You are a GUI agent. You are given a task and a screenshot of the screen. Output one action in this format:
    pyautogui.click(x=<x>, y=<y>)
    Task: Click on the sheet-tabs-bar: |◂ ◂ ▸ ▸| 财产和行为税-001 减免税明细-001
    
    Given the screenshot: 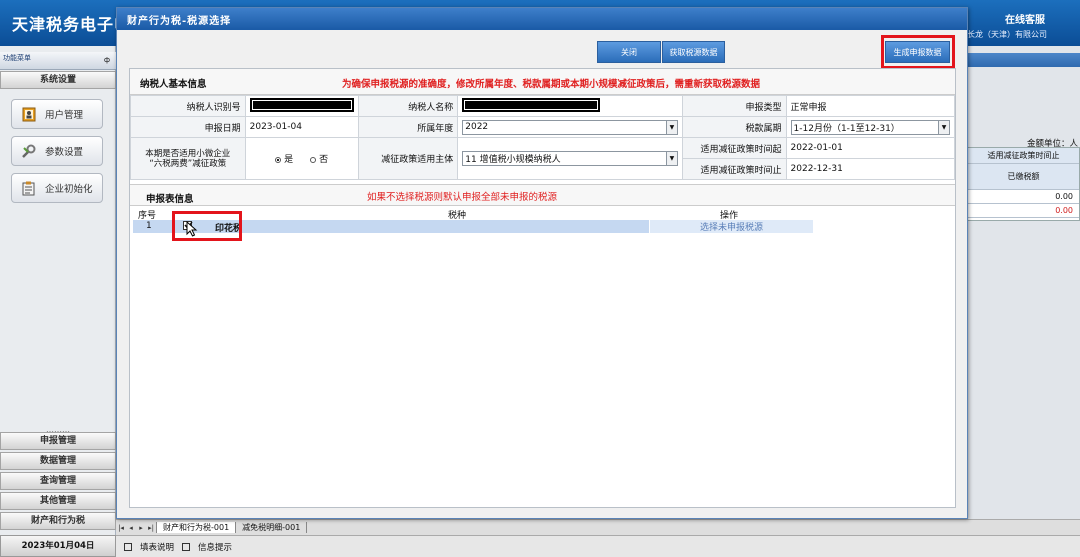 What is the action you would take?
    pyautogui.click(x=598, y=527)
    